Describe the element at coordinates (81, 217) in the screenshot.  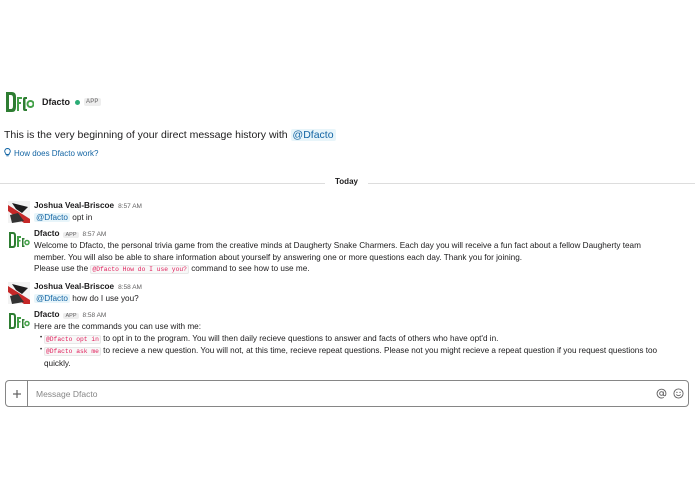
I see `message-text-content: opt in` at that location.